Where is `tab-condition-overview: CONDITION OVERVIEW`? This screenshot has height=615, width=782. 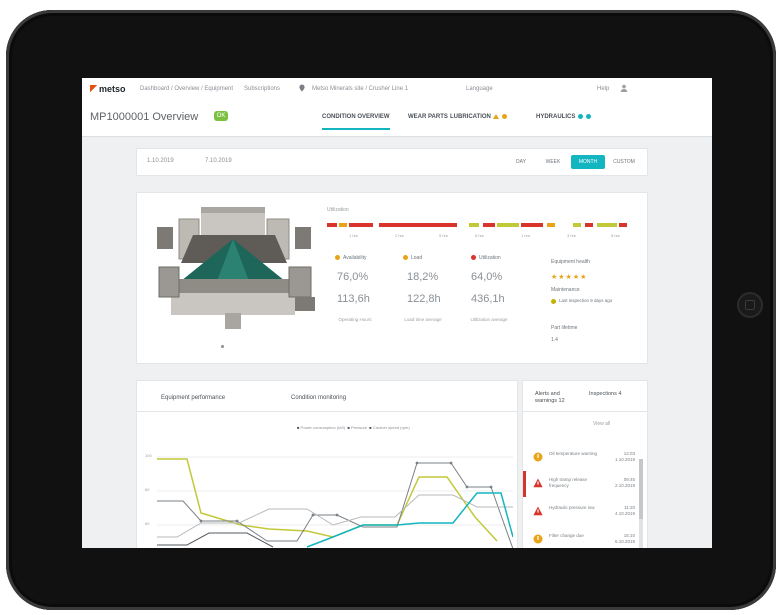 tab-condition-overview: CONDITION OVERVIEW is located at coordinates (356, 122).